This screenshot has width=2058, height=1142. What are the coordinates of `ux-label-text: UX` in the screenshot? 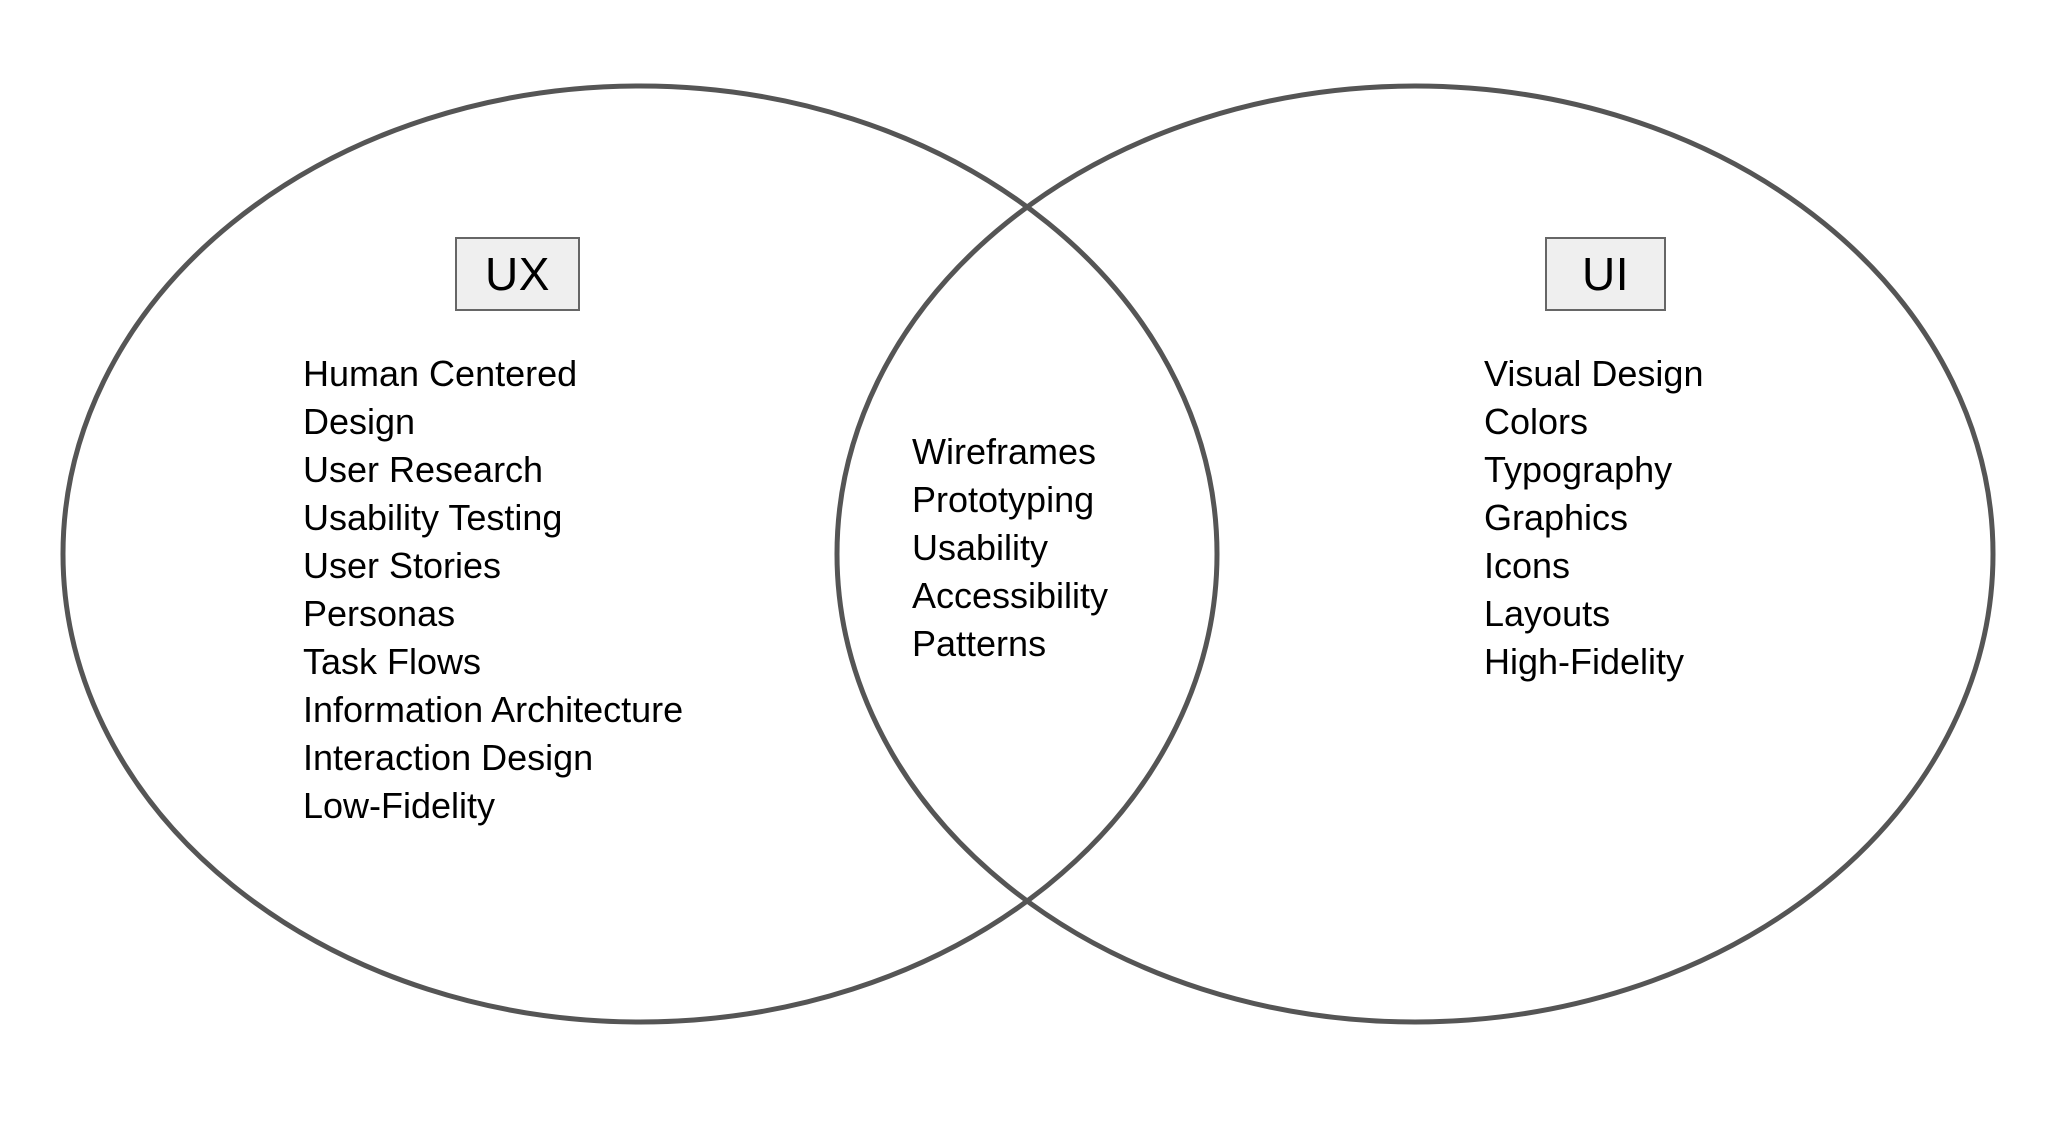 It's located at (517, 274).